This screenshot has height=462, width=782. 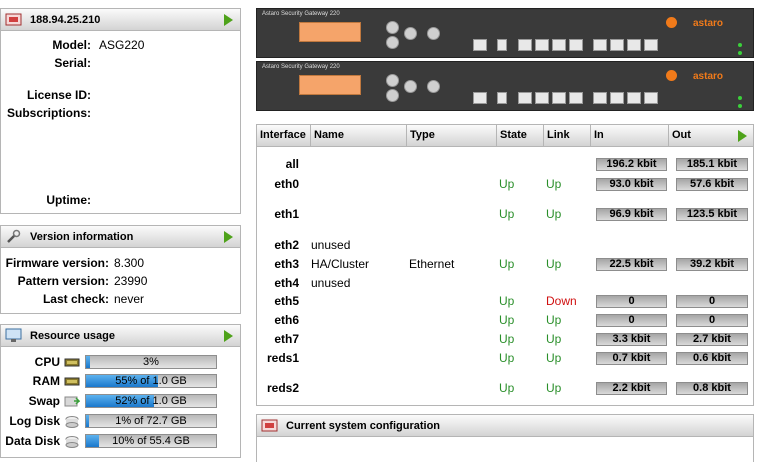 What do you see at coordinates (72, 63) in the screenshot?
I see `serial-label: Serial:` at bounding box center [72, 63].